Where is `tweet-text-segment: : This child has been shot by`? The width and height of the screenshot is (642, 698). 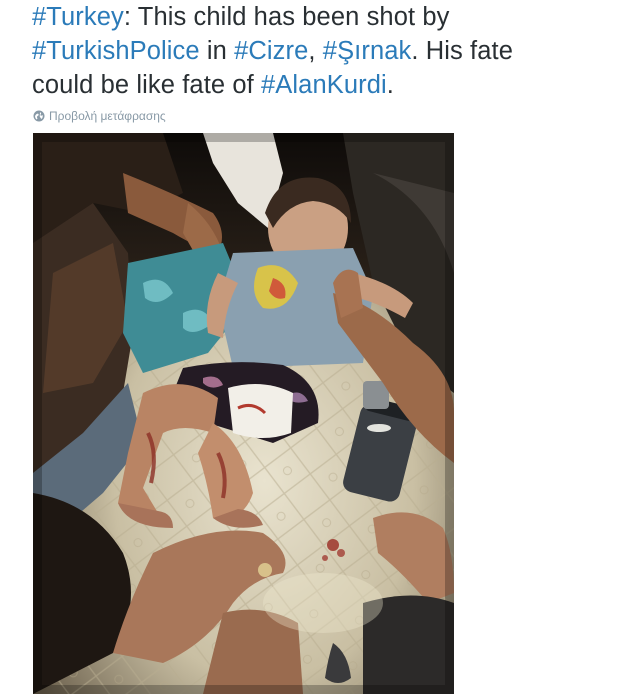
tweet-text-segment: : This child has been shot by is located at coordinates (286, 17).